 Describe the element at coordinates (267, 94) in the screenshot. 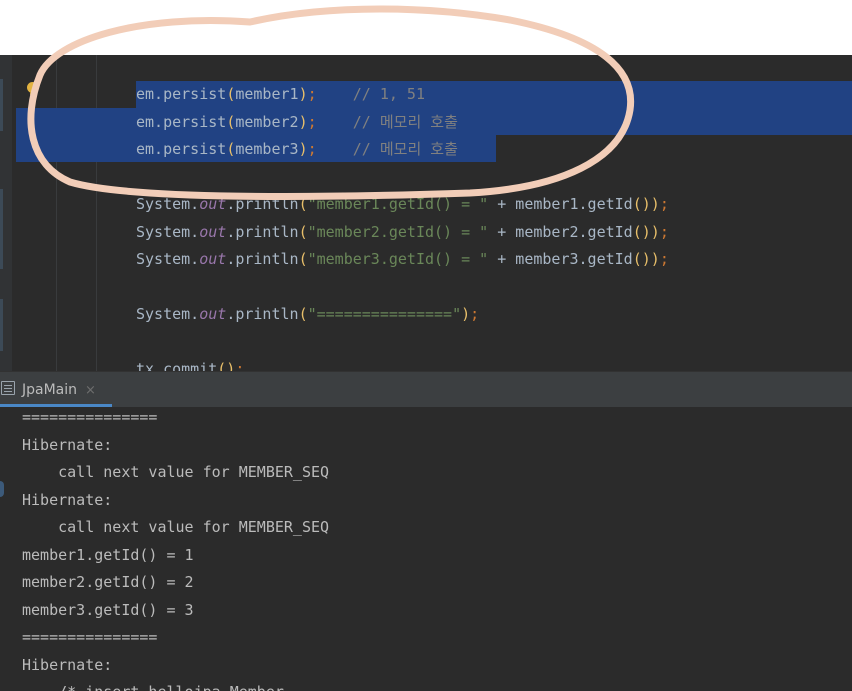

I see `code-token: member1` at that location.